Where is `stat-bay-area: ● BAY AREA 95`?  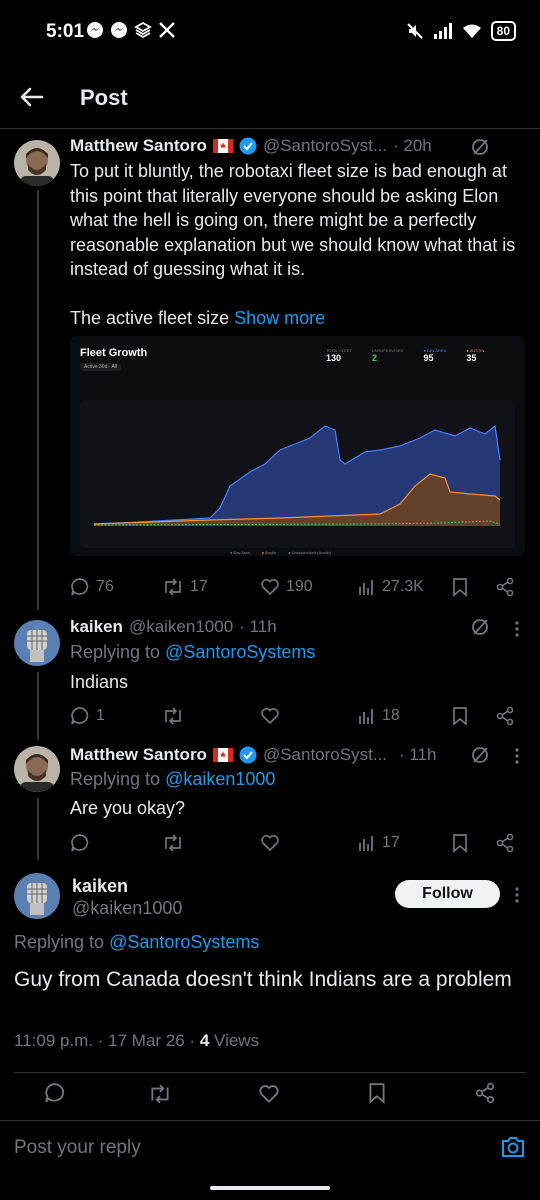 stat-bay-area: ● BAY AREA 95 is located at coordinates (435, 355).